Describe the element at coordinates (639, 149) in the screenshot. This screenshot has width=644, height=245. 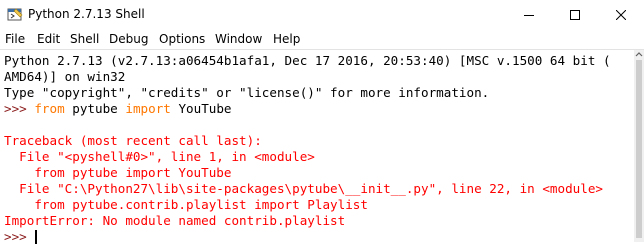
I see `scrollbar-thumb` at that location.